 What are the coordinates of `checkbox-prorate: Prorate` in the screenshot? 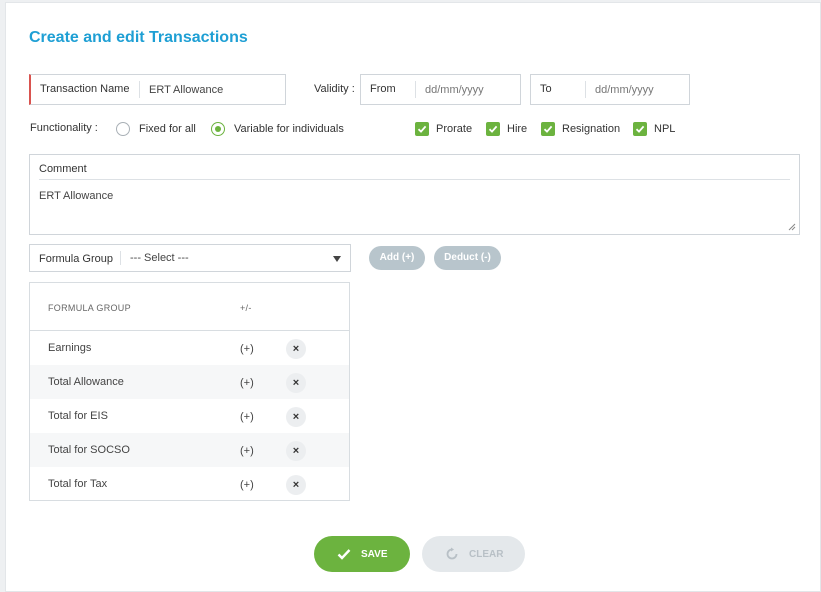 It's located at (445, 129).